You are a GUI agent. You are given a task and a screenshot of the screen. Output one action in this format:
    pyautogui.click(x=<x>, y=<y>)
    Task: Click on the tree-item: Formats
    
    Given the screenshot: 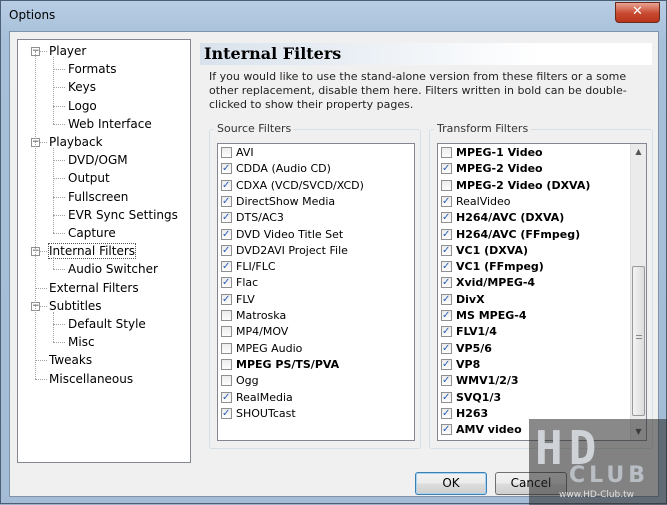 What is the action you would take?
    pyautogui.click(x=92, y=69)
    